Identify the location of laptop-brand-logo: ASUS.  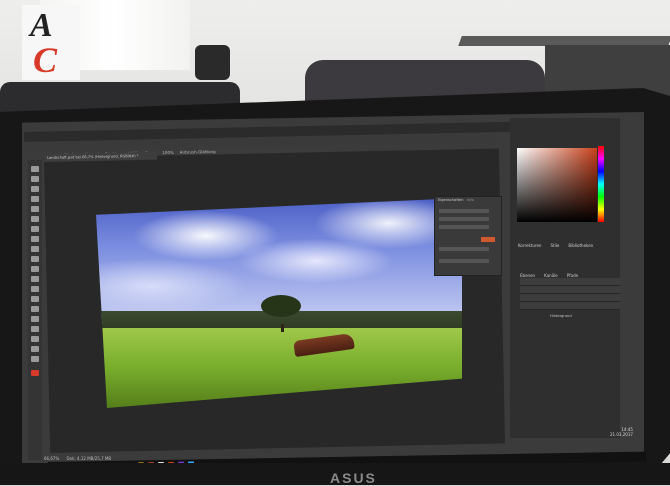
(353, 478).